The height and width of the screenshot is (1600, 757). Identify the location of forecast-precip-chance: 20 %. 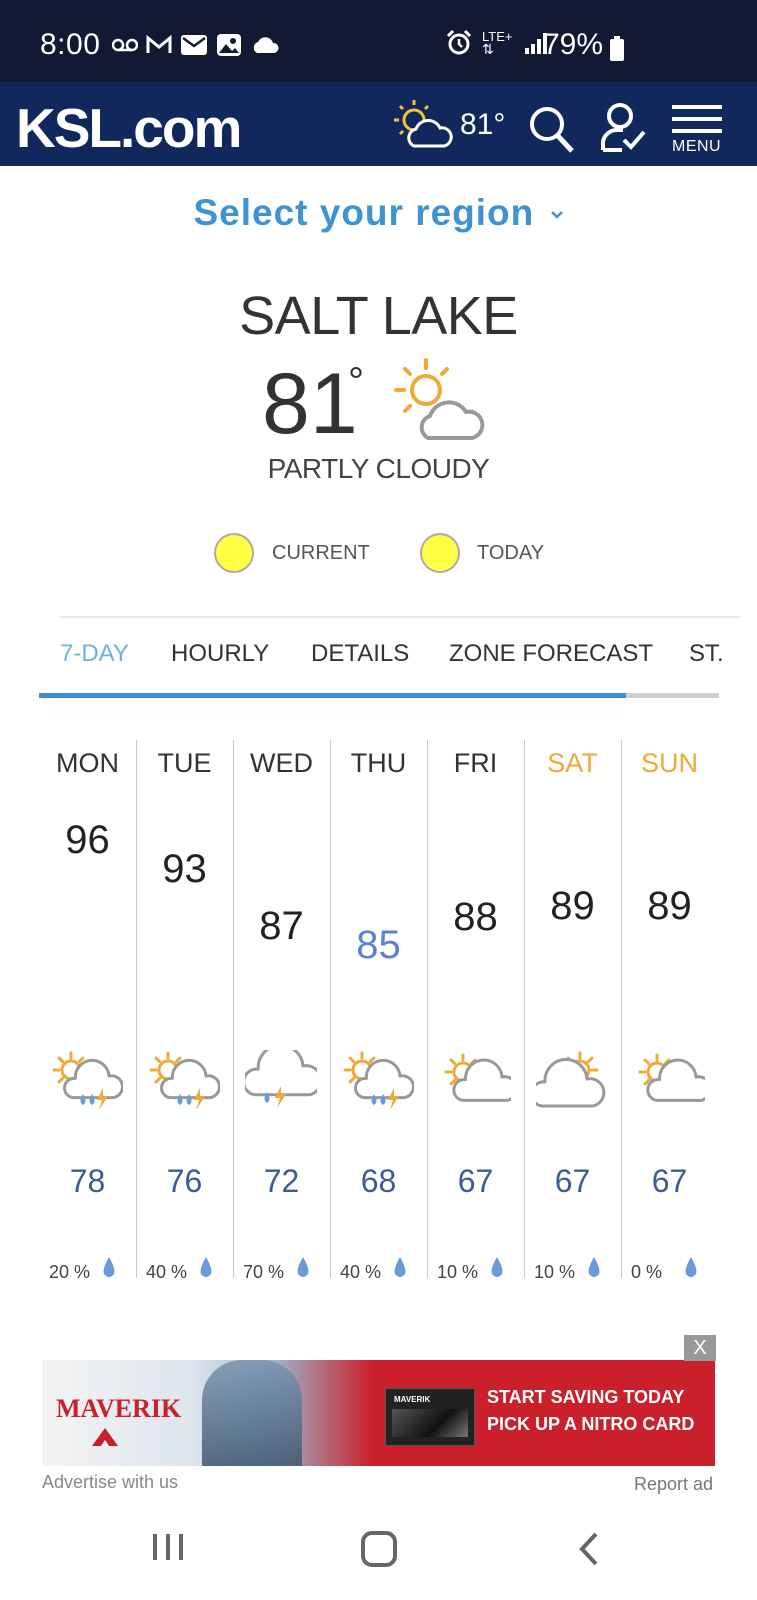
(70, 1272).